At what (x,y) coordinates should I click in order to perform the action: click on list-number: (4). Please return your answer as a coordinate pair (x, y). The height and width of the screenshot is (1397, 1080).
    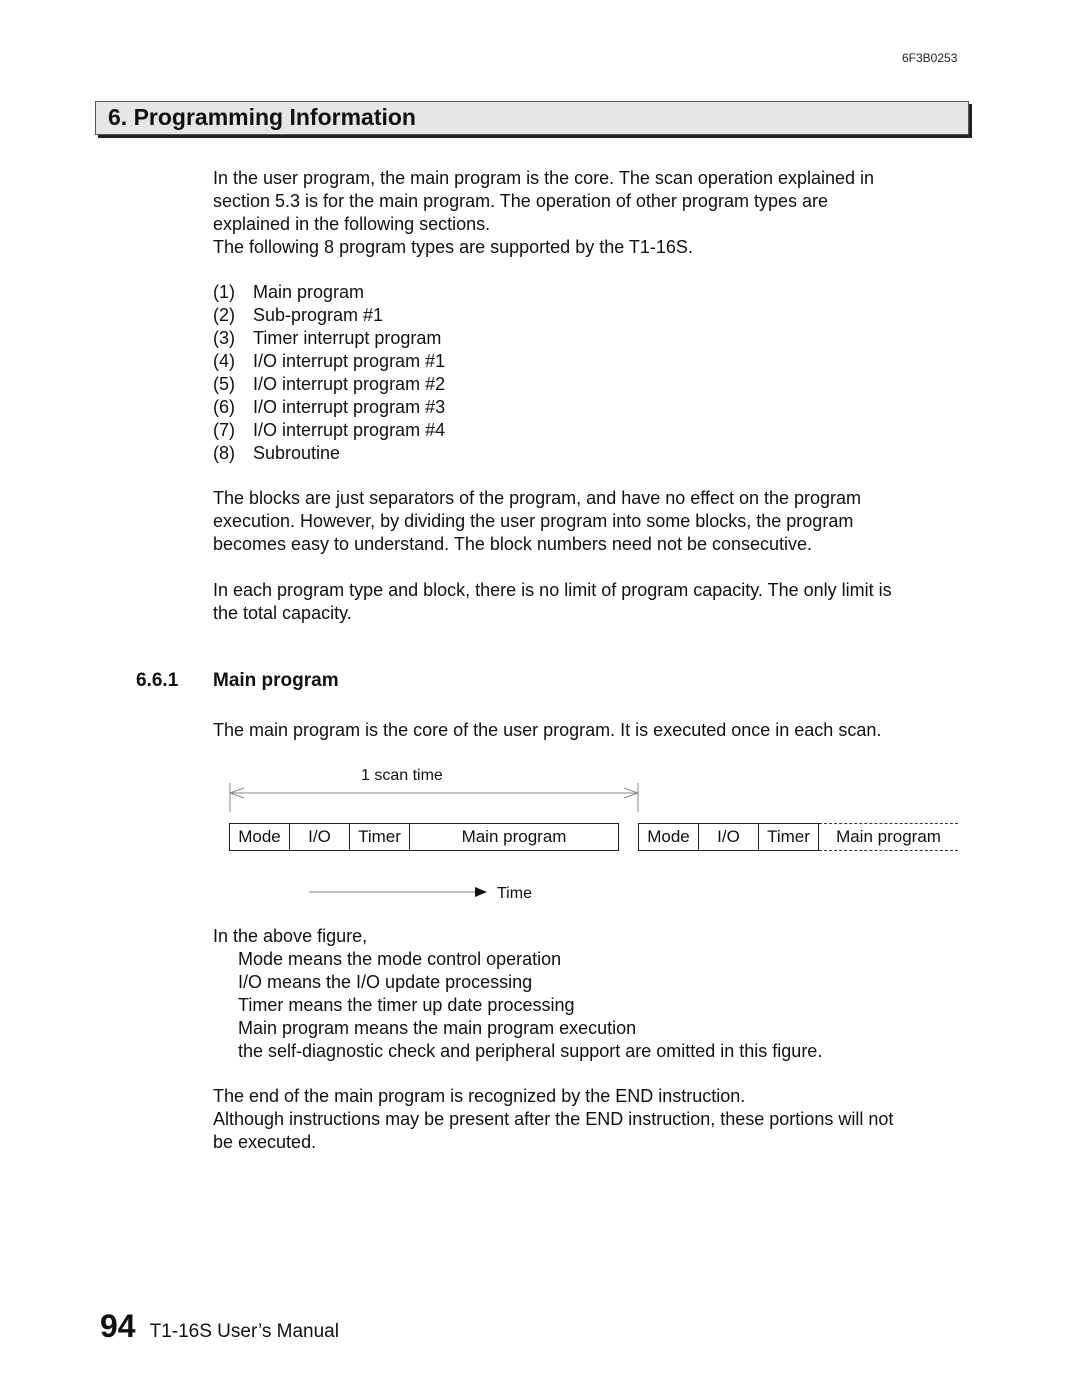
    Looking at the image, I should click on (224, 361).